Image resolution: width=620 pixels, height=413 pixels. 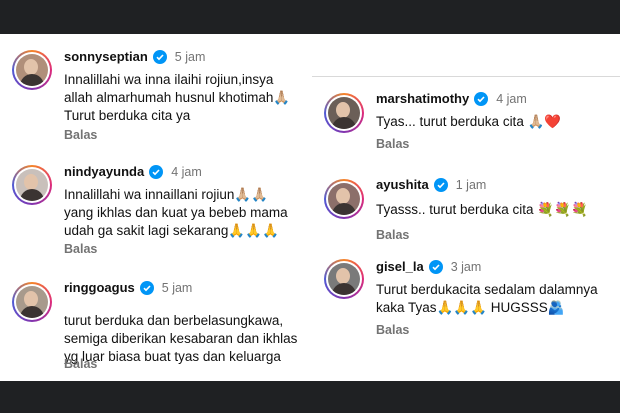 I want to click on comment-header: sonnyseptian 5 jam, so click(x=134, y=56).